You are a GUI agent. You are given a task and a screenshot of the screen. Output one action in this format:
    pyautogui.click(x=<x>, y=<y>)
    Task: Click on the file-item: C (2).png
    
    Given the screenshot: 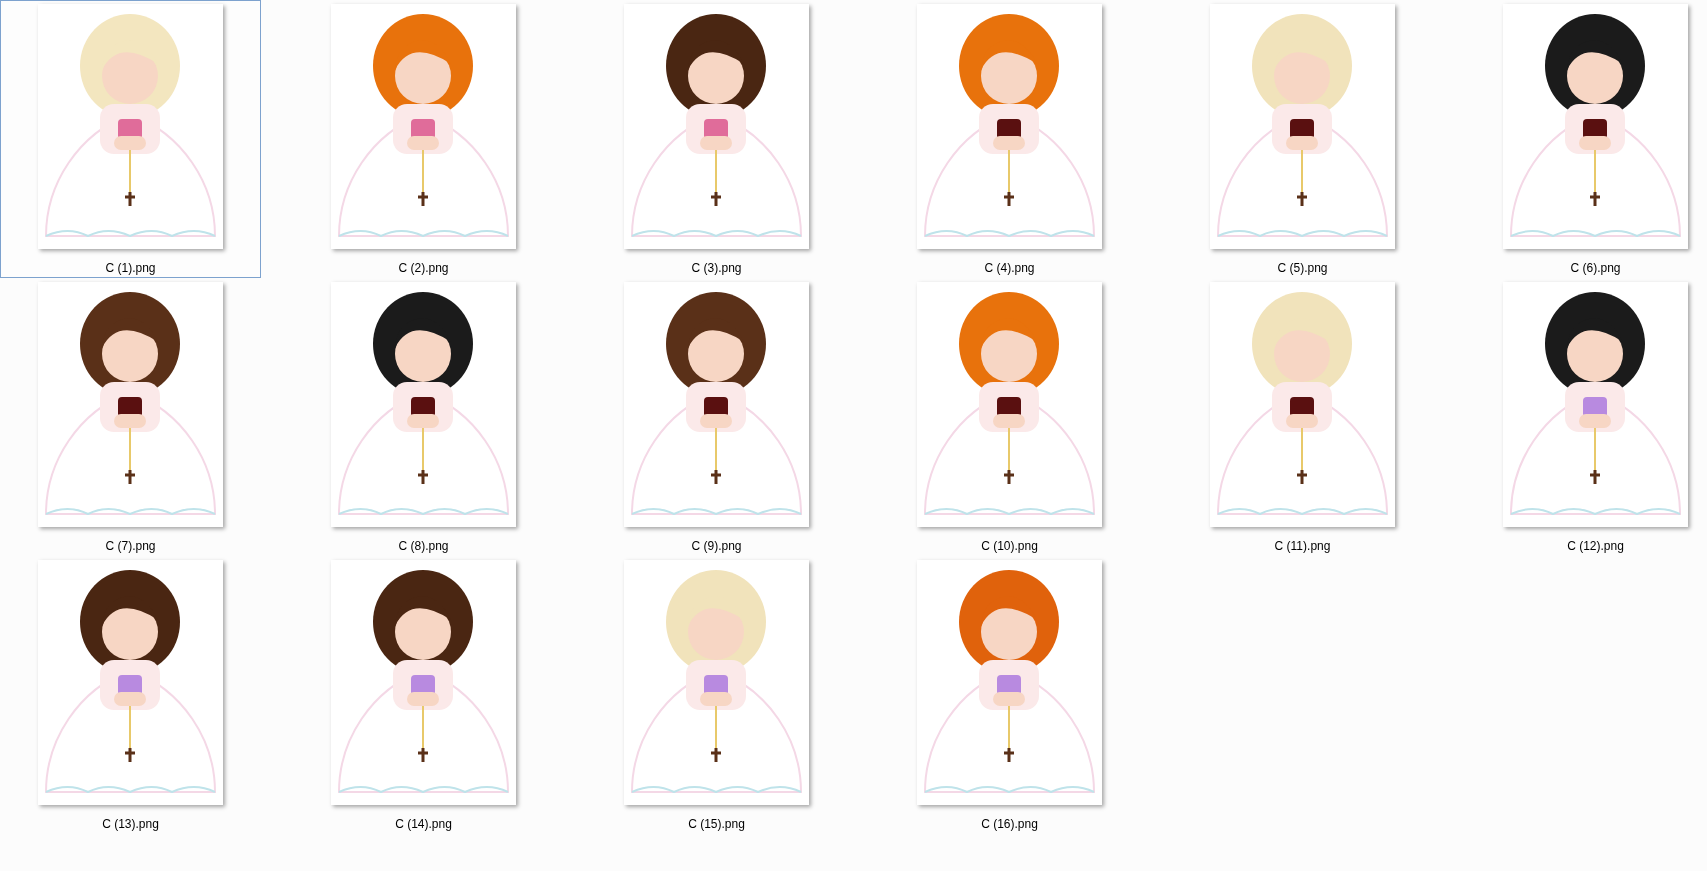 What is the action you would take?
    pyautogui.click(x=423, y=139)
    